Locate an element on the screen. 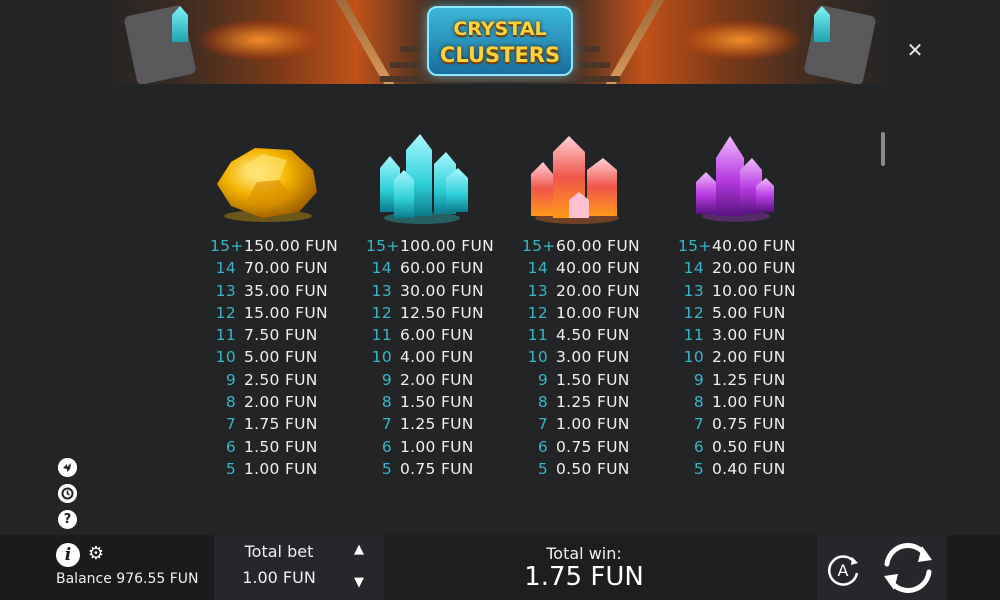  paytable-row: 10 4.00 FUN is located at coordinates (430, 357).